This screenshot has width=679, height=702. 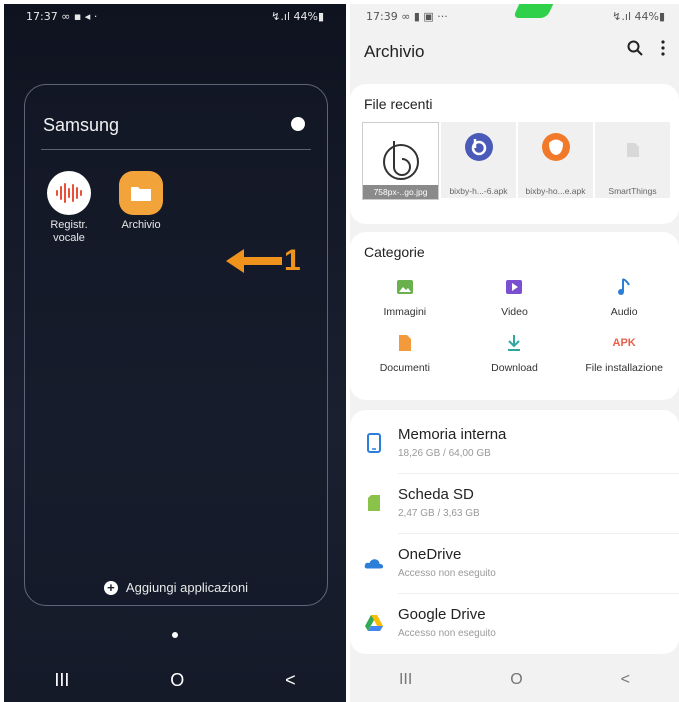 I want to click on storage-sd-card: Scheda SD 2,47 GB / 3,63 GB, so click(x=514, y=504).